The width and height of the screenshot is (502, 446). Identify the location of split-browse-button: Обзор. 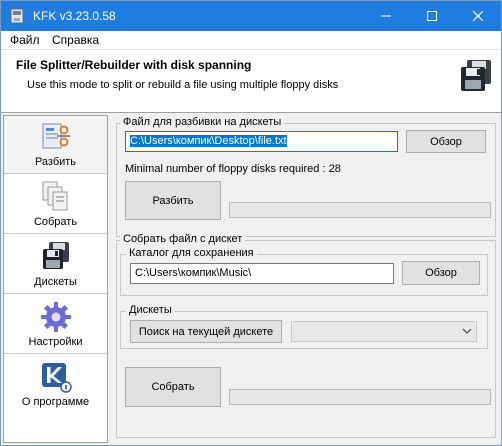
(446, 141).